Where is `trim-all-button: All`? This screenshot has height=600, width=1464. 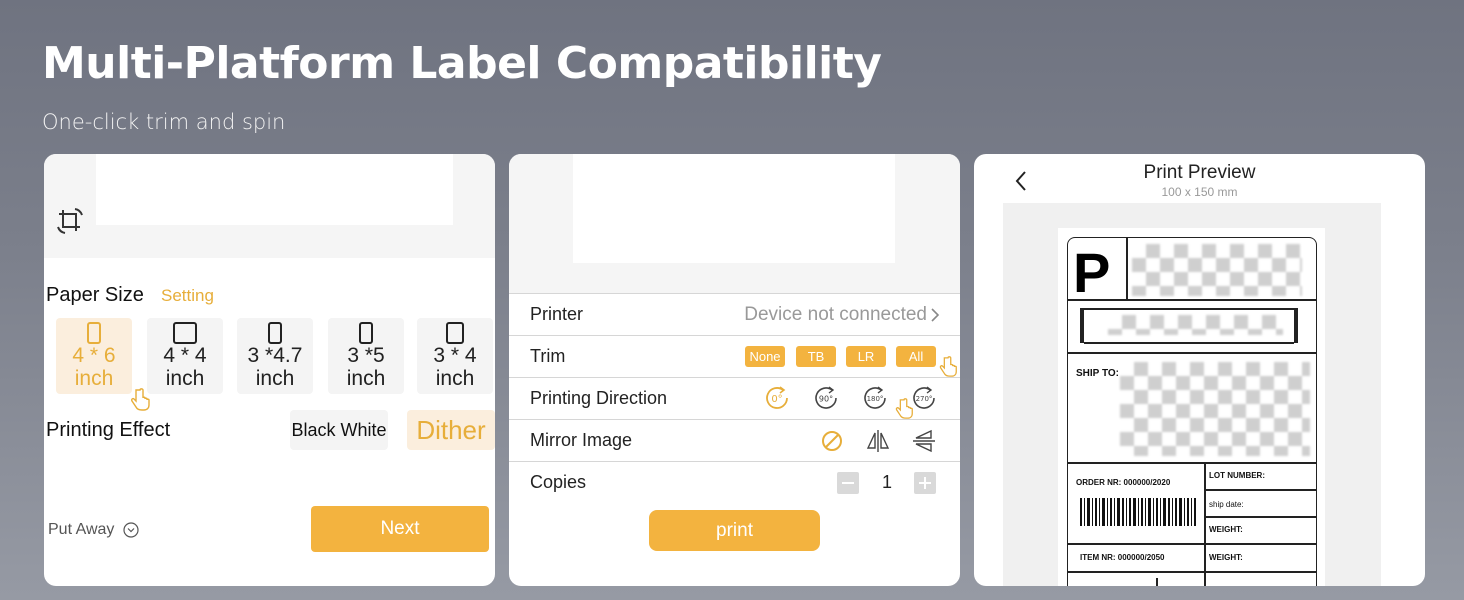 trim-all-button: All is located at coordinates (916, 356).